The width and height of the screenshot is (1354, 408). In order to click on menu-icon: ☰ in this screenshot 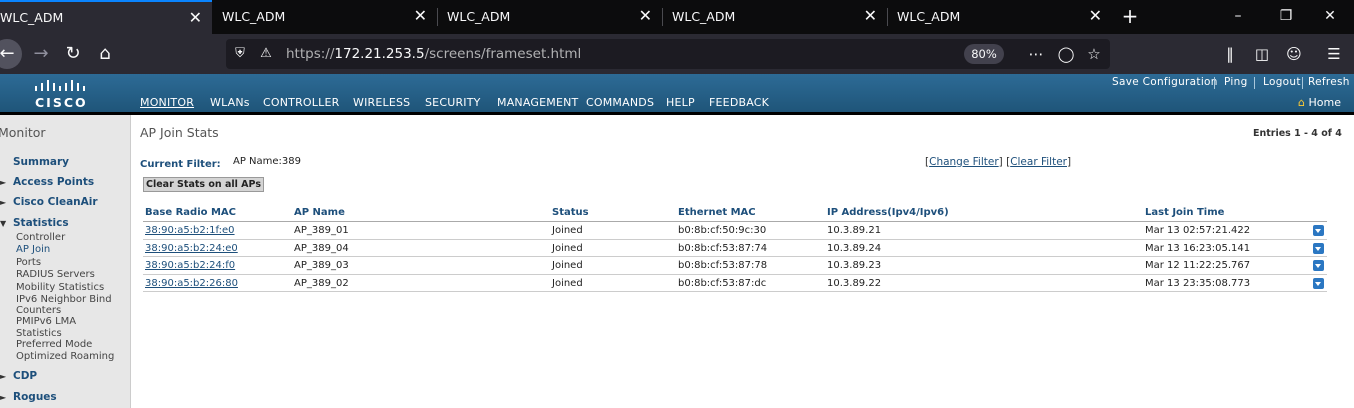, I will do `click(1334, 54)`.